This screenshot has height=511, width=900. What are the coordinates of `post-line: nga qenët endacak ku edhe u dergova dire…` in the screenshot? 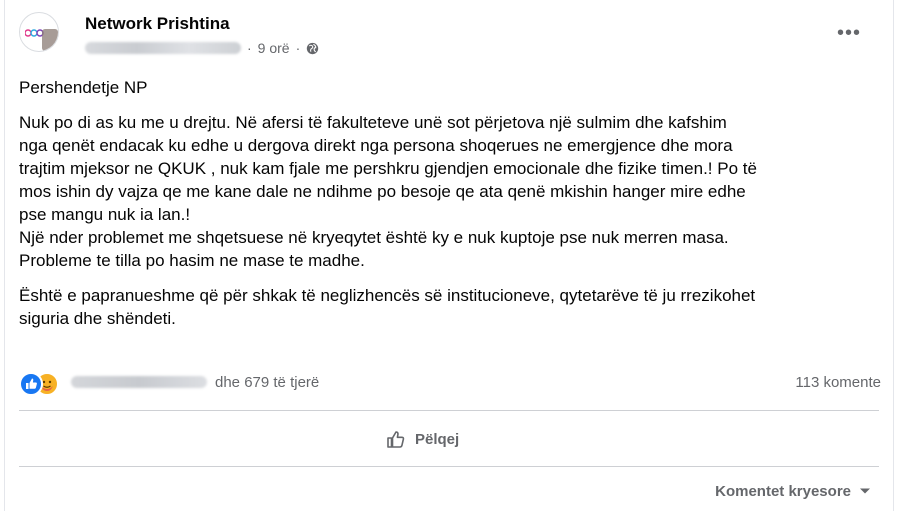 It's located at (376, 145).